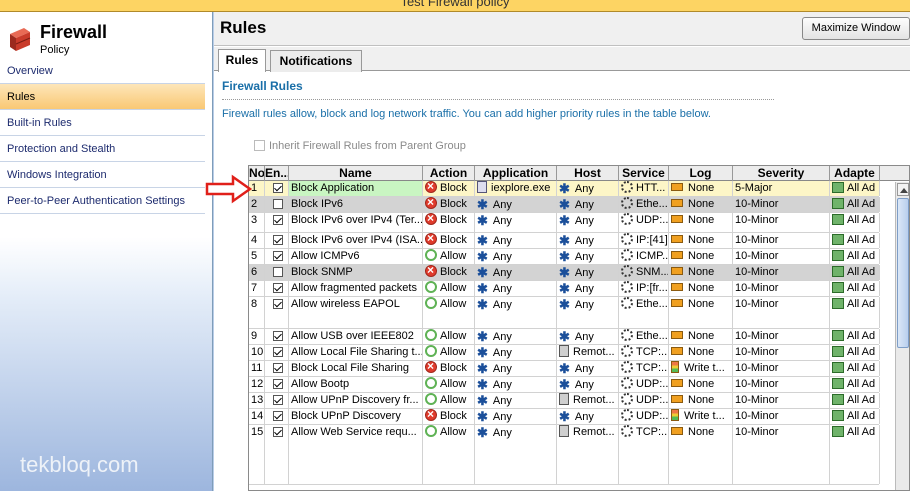 The image size is (910, 491). I want to click on cell-log: None, so click(701, 400).